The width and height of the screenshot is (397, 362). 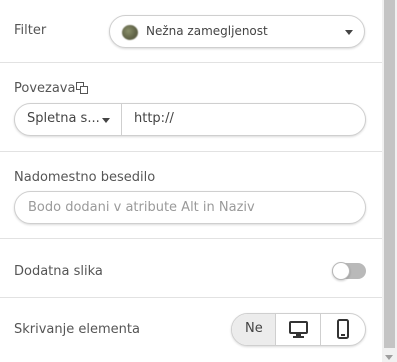 I want to click on toggle-knob, so click(x=341, y=271).